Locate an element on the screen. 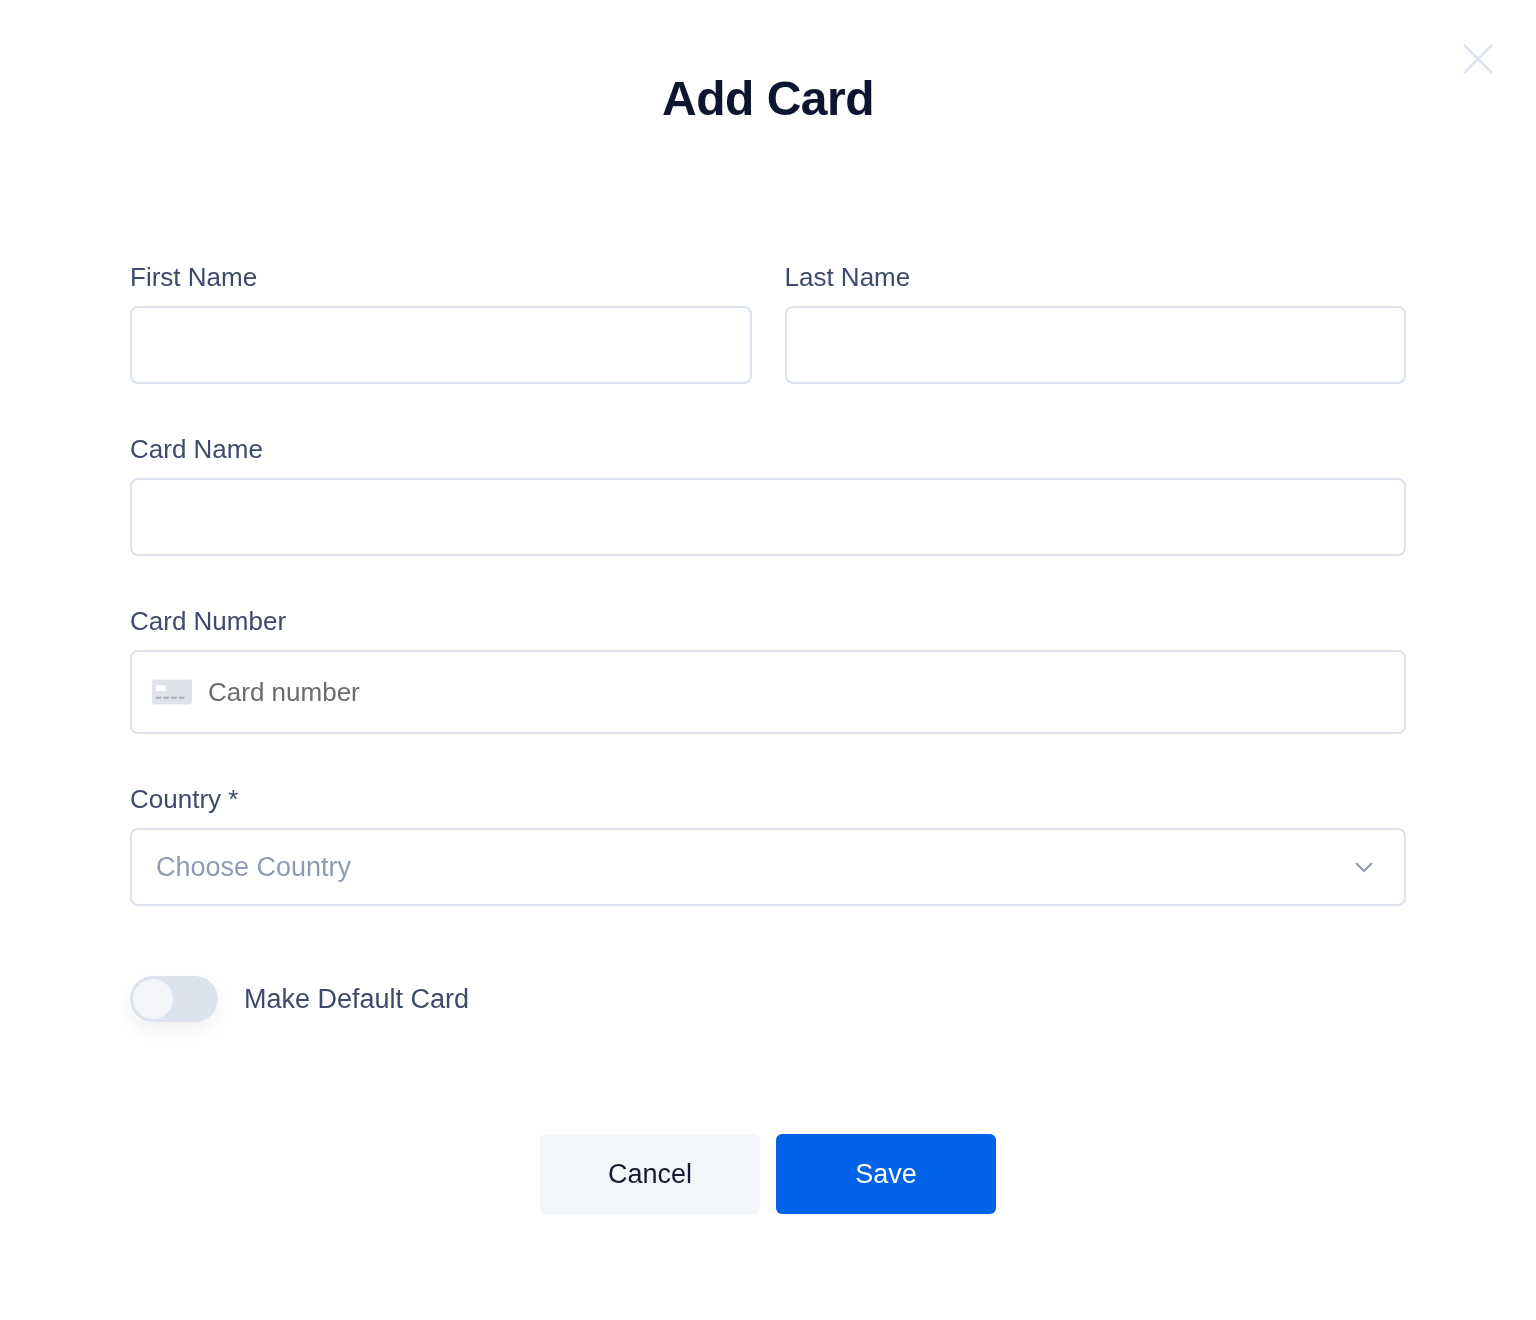  field-label: Card Name is located at coordinates (196, 449).